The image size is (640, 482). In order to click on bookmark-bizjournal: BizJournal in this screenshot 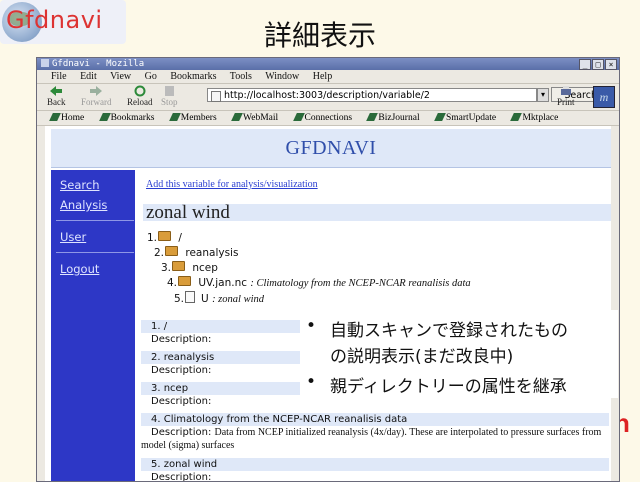, I will do `click(396, 118)`.